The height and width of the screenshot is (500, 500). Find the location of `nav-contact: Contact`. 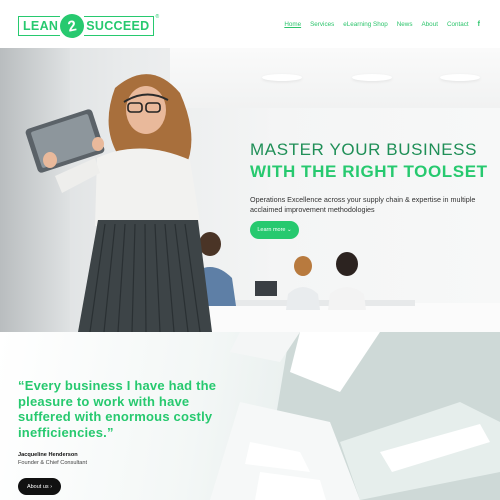

nav-contact: Contact is located at coordinates (458, 24).